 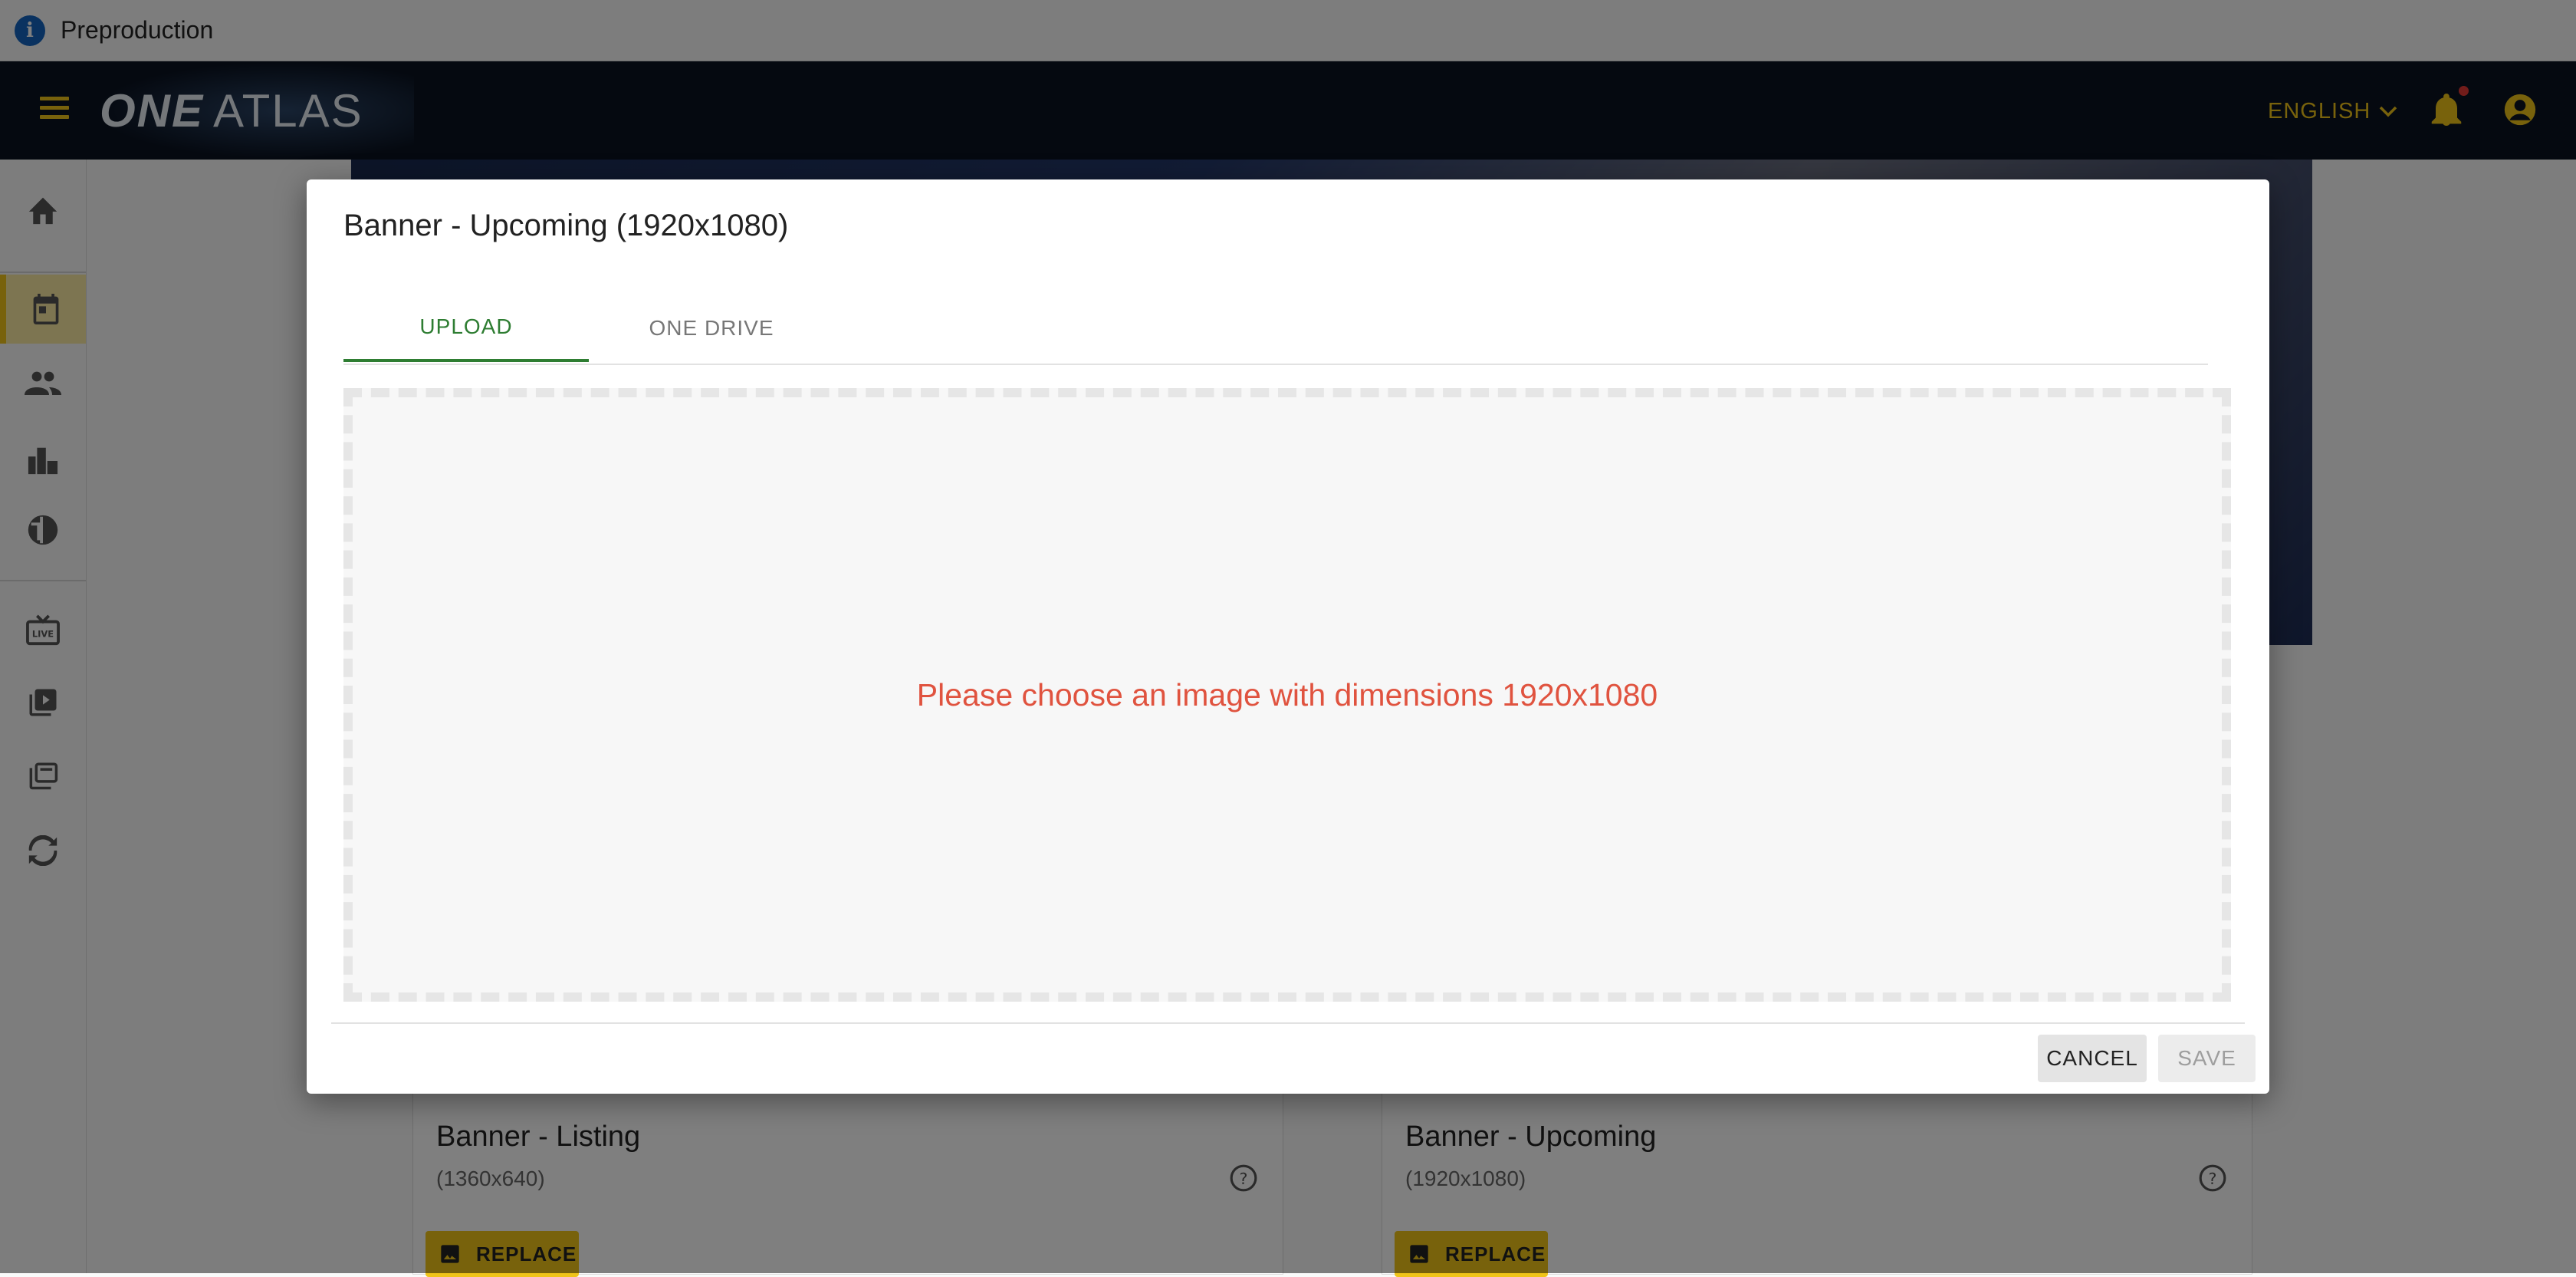 What do you see at coordinates (2092, 1058) in the screenshot?
I see `cancel-button: CANCEL` at bounding box center [2092, 1058].